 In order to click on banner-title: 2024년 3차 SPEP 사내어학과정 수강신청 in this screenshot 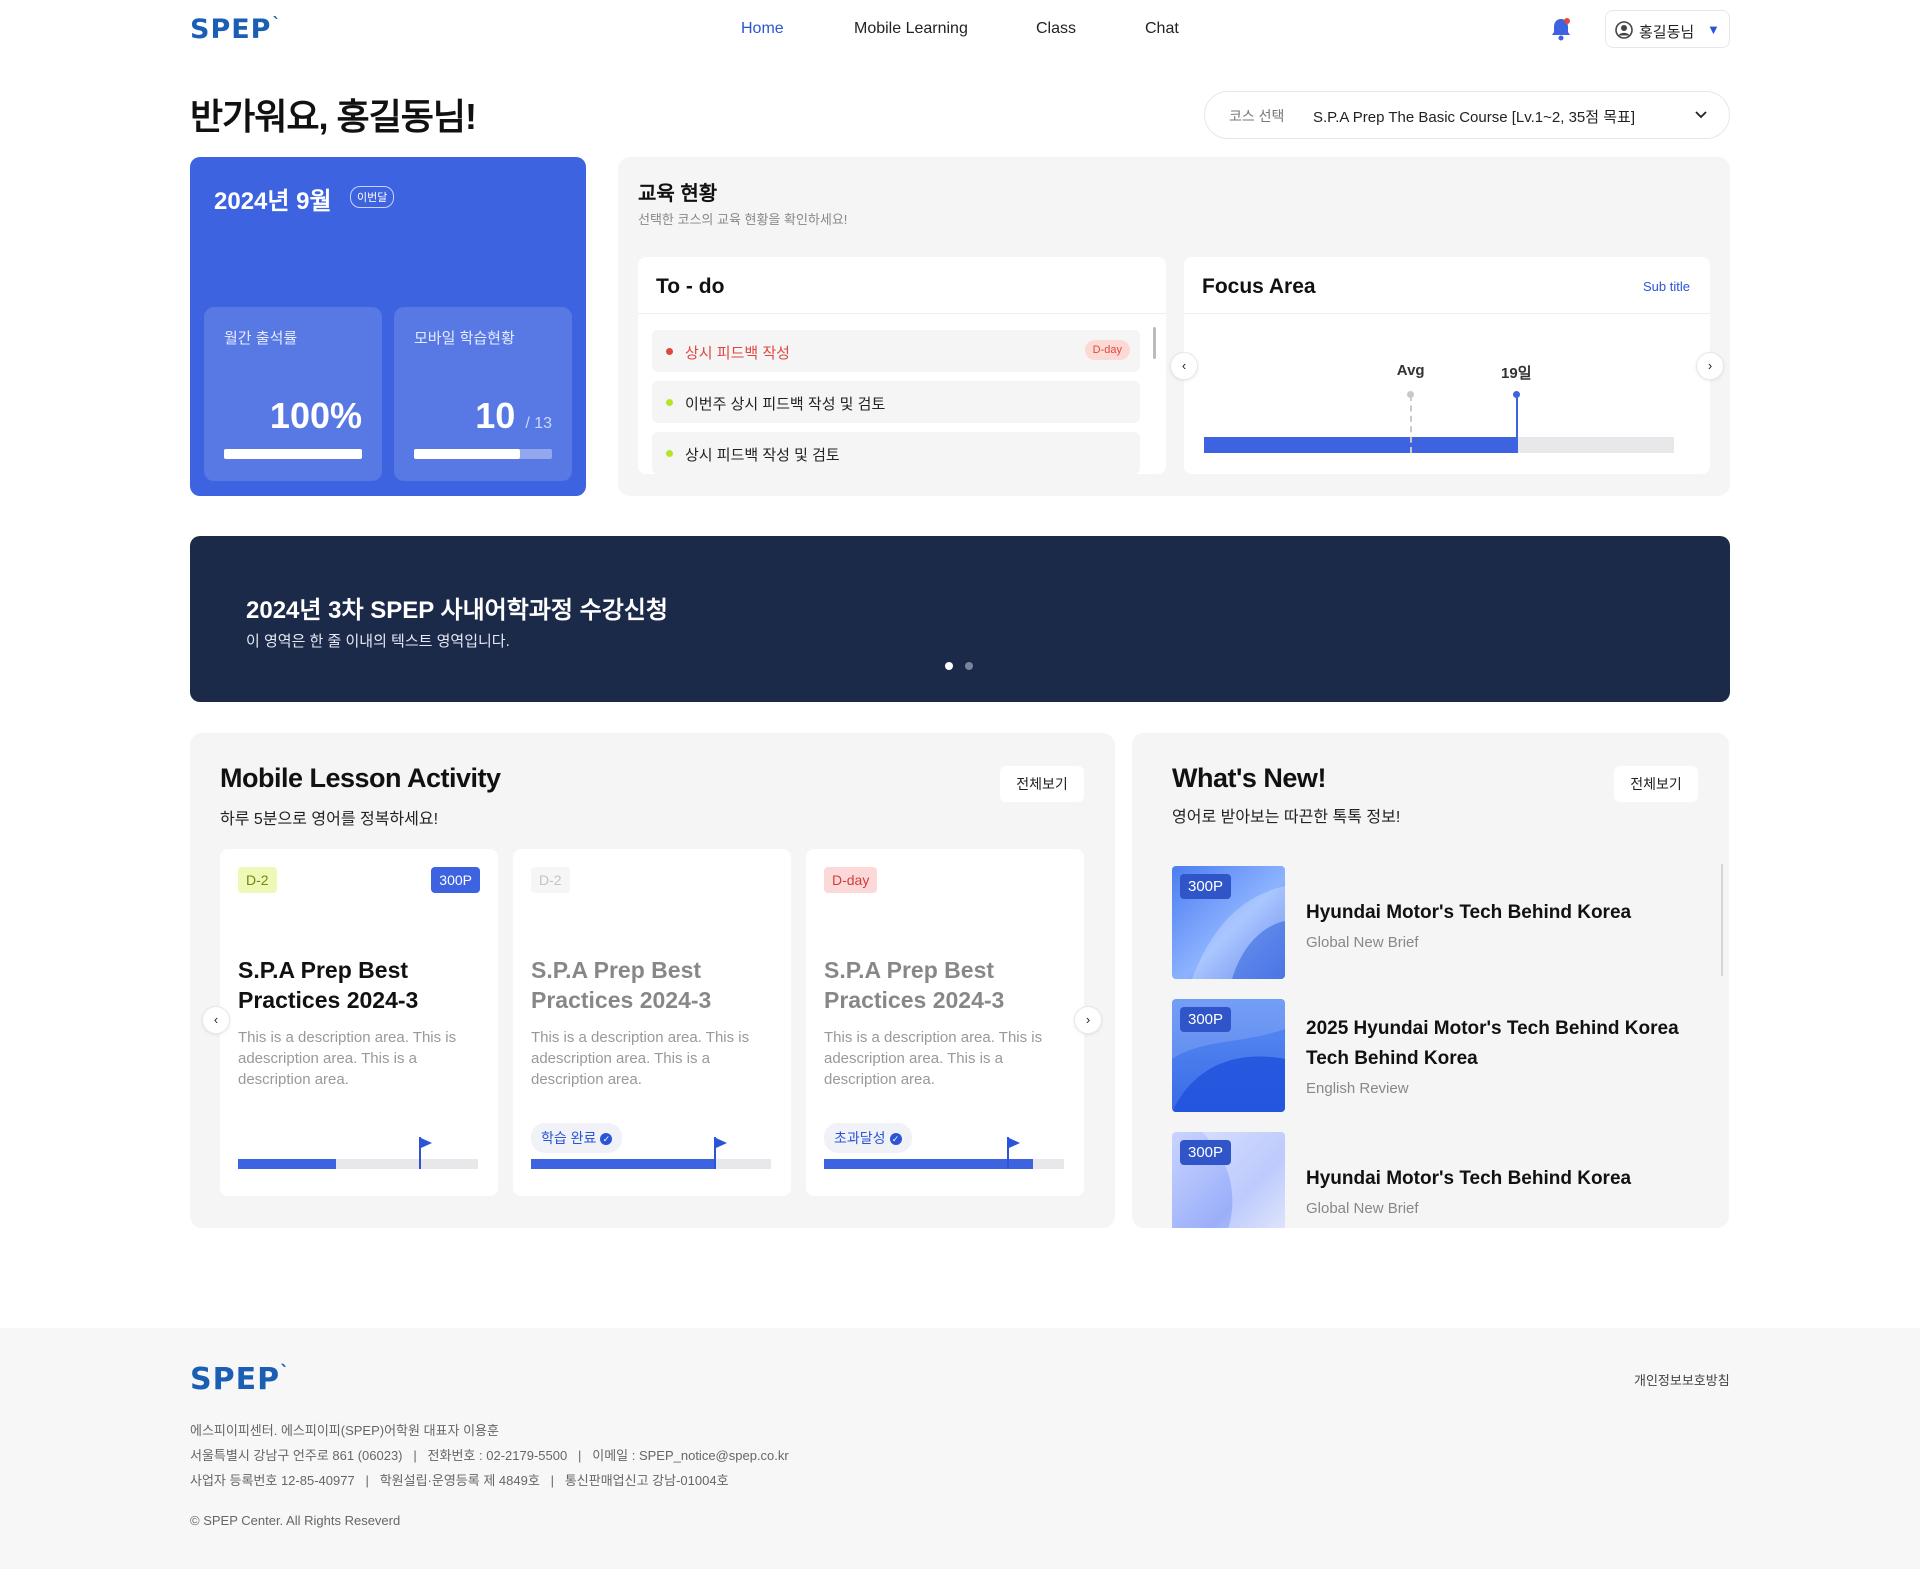, I will do `click(457, 610)`.